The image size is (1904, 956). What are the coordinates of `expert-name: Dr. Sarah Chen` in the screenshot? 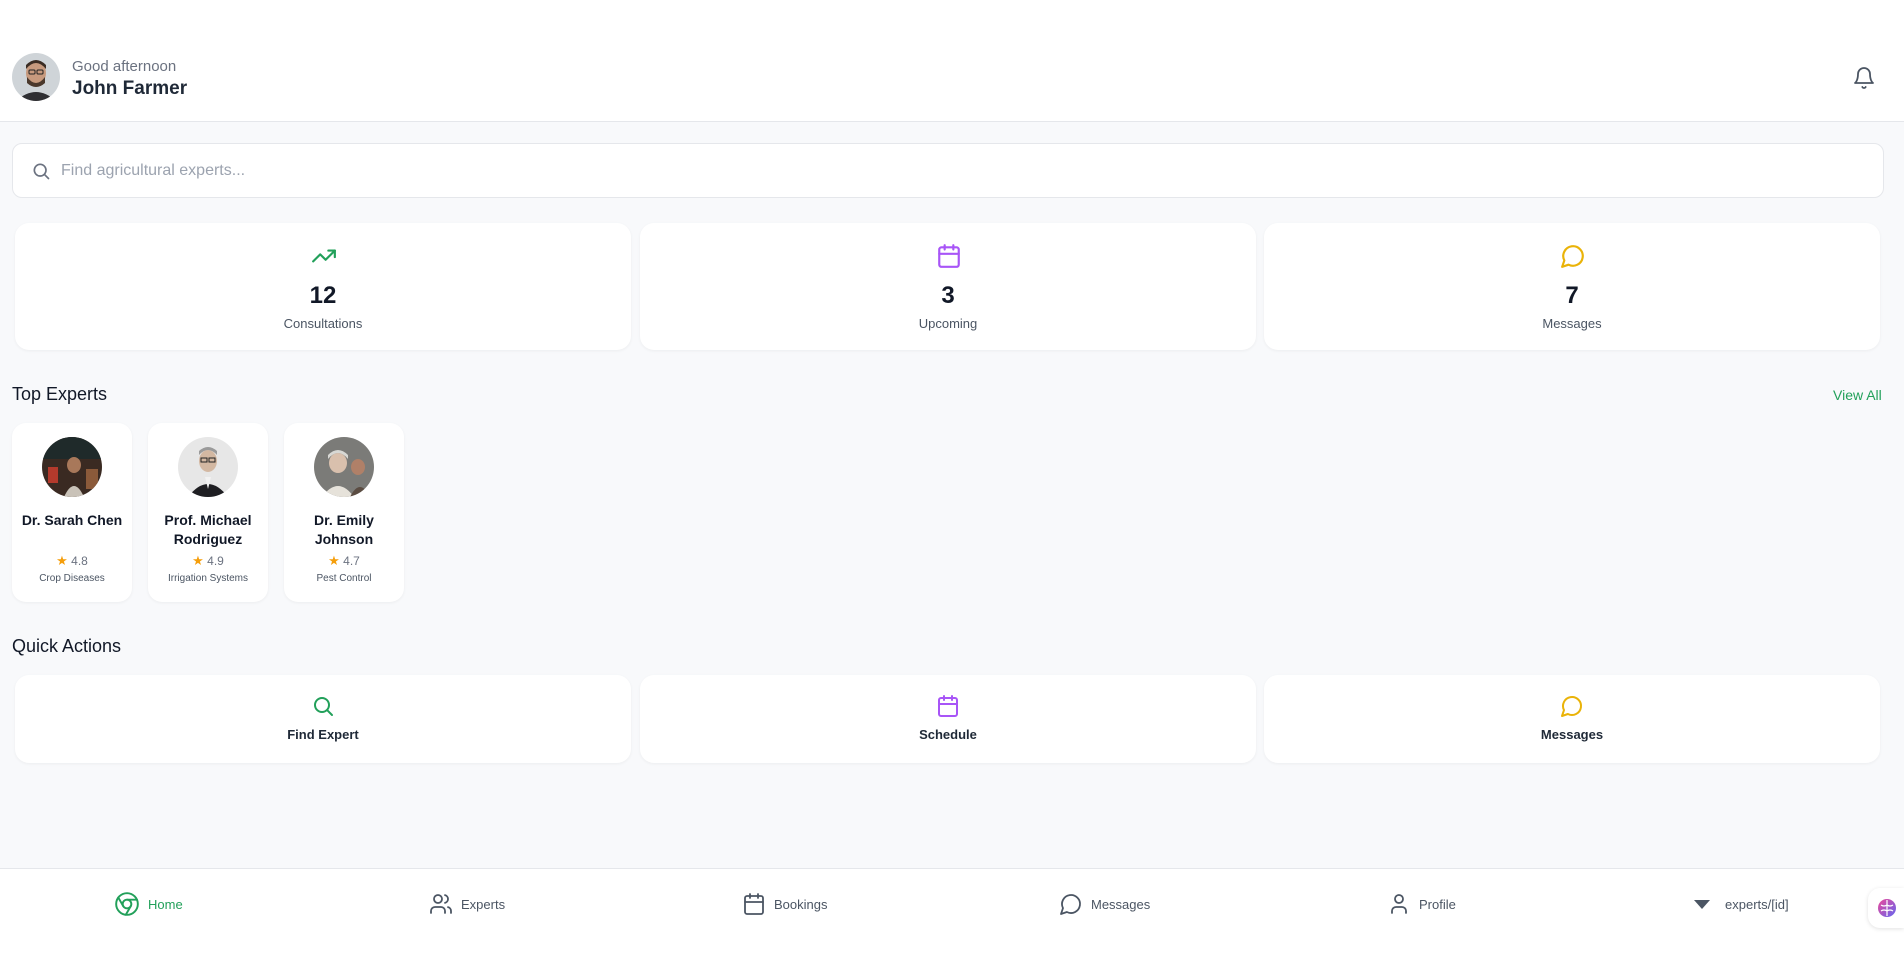 It's located at (72, 520).